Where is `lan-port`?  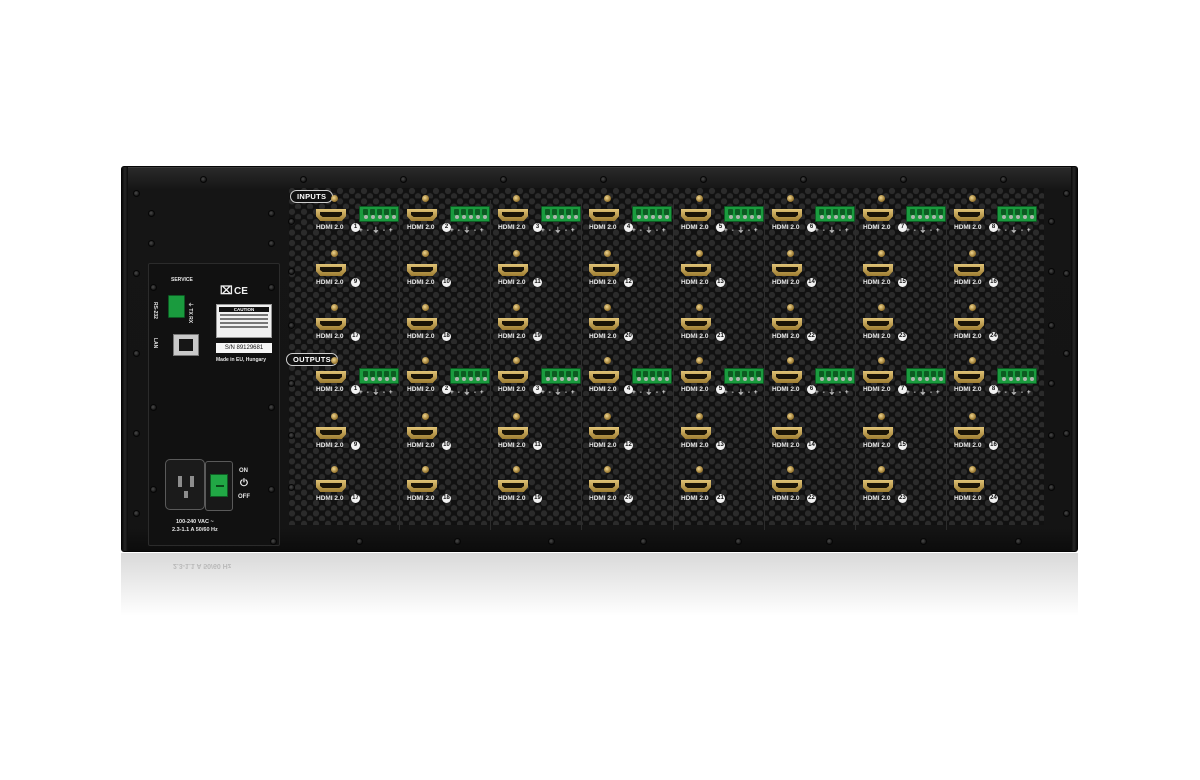 lan-port is located at coordinates (186, 345).